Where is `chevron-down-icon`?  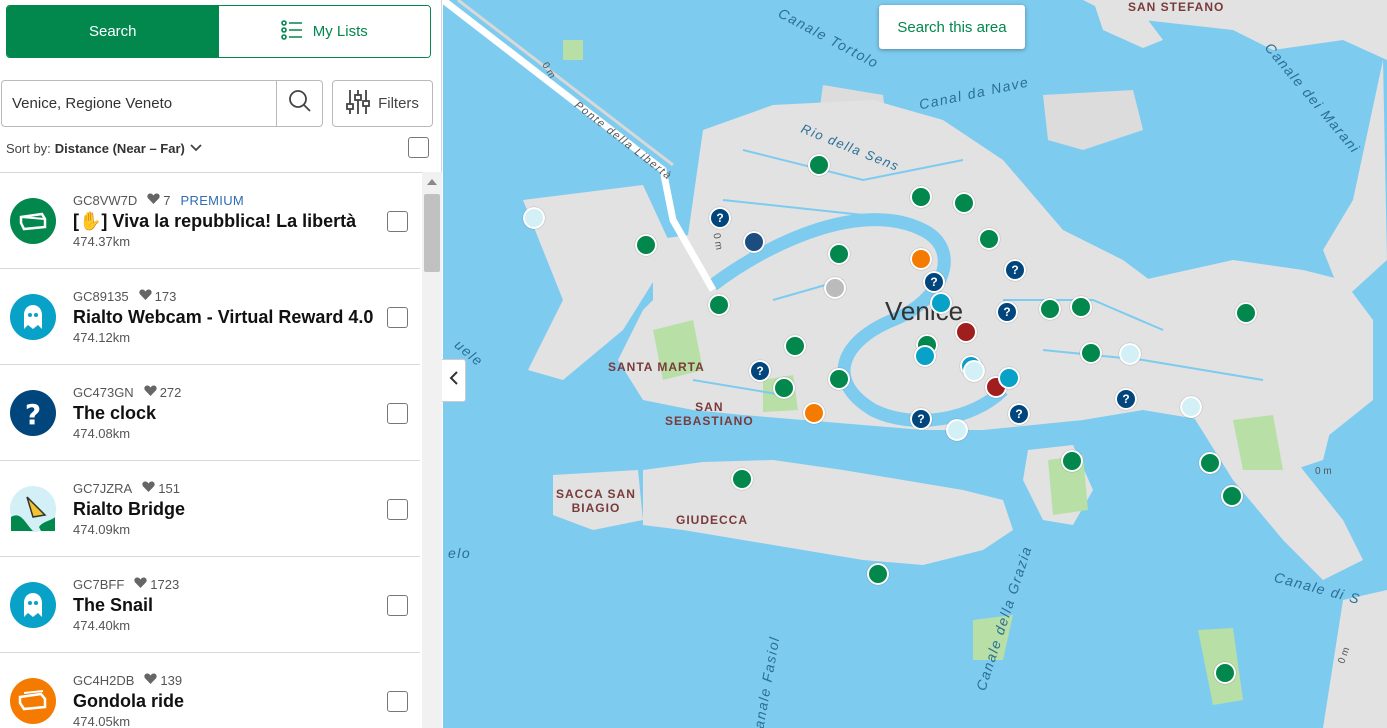 chevron-down-icon is located at coordinates (196, 148).